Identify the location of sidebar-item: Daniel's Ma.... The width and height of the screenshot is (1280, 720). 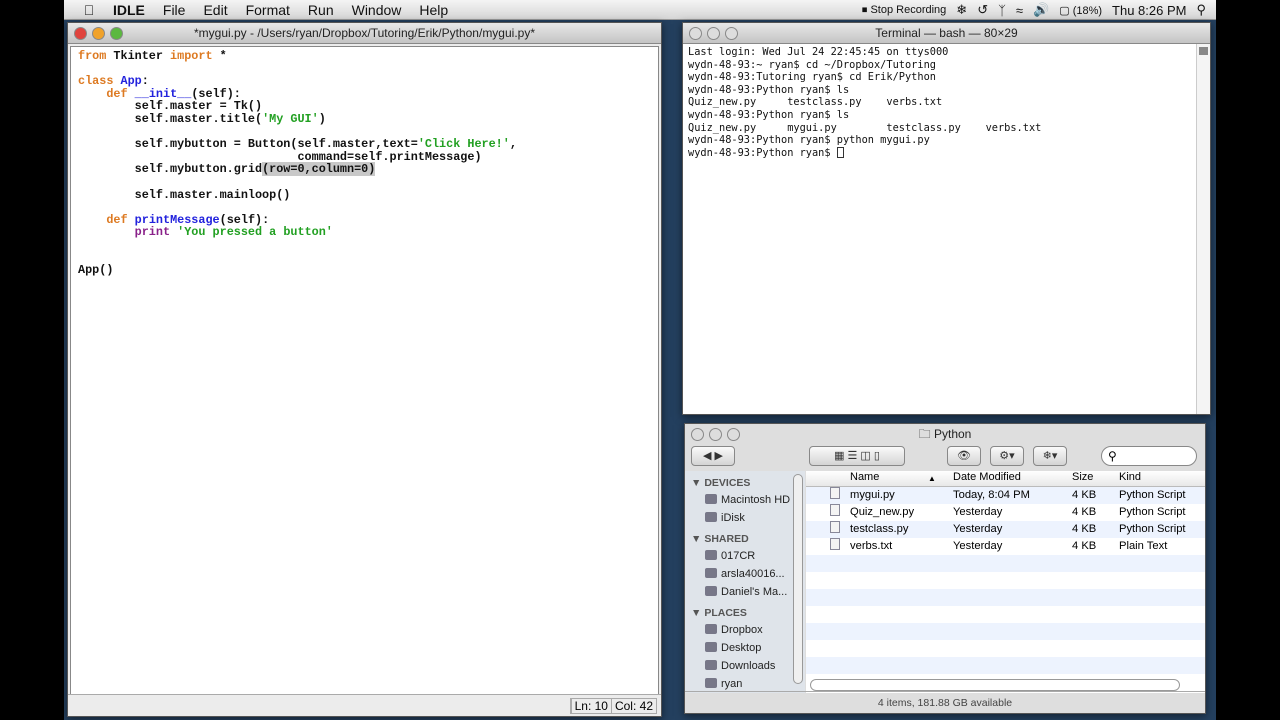
(745, 592).